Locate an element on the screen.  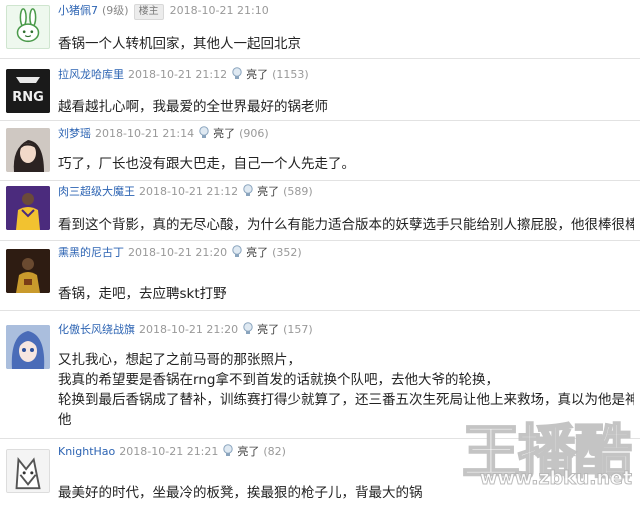
post-text-line: 又扎我心，想起了之前马哥的那张照片， is located at coordinates (179, 360).